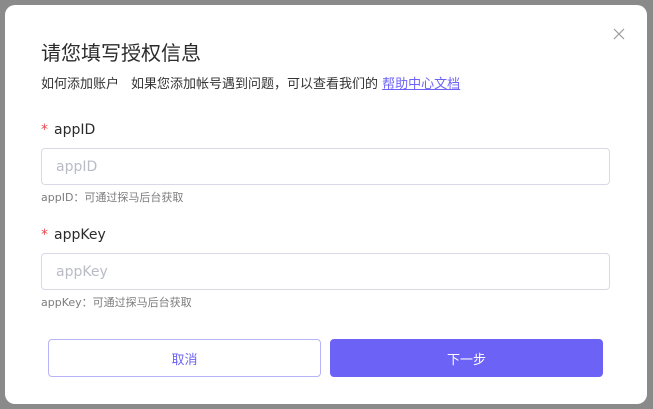  I want to click on help-line: 如何添加账户 如果您添加帐号遇到问题，可以查看我们的 帮助中心文档, so click(250, 85).